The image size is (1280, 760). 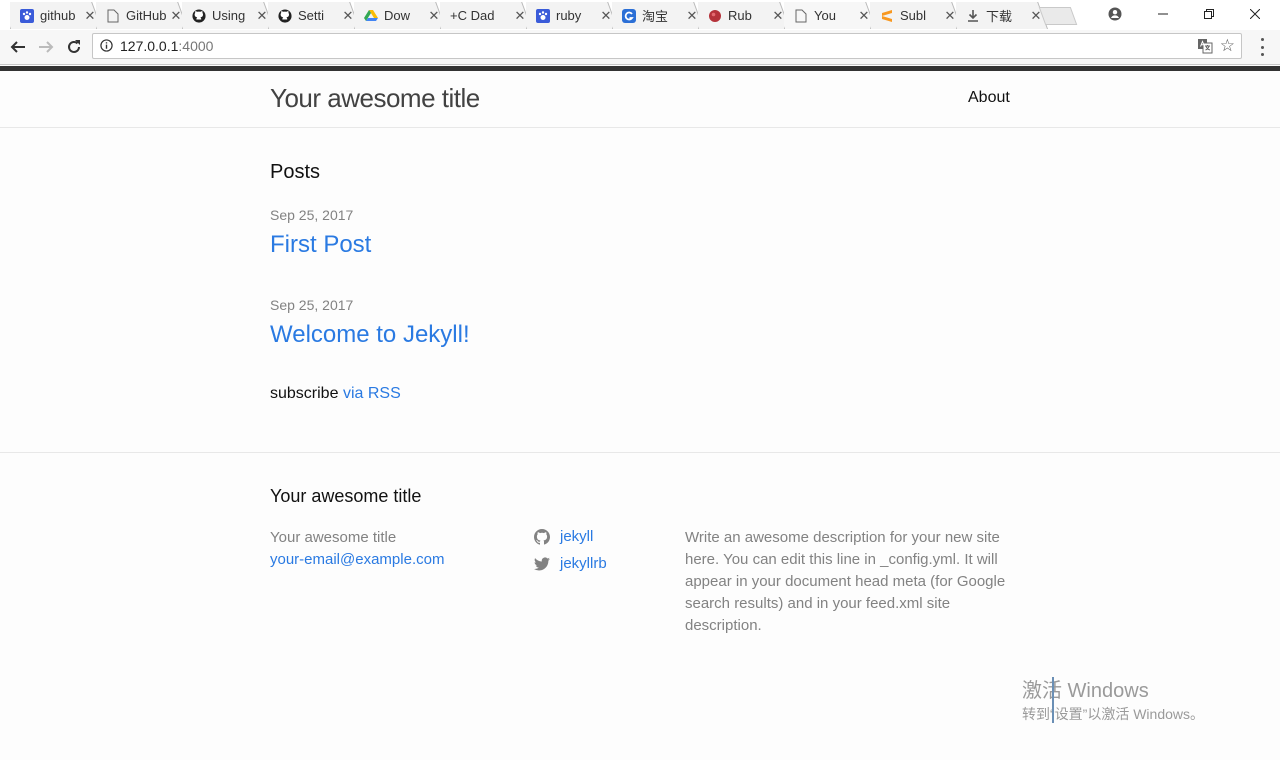 What do you see at coordinates (1209, 14) in the screenshot?
I see `restore-button` at bounding box center [1209, 14].